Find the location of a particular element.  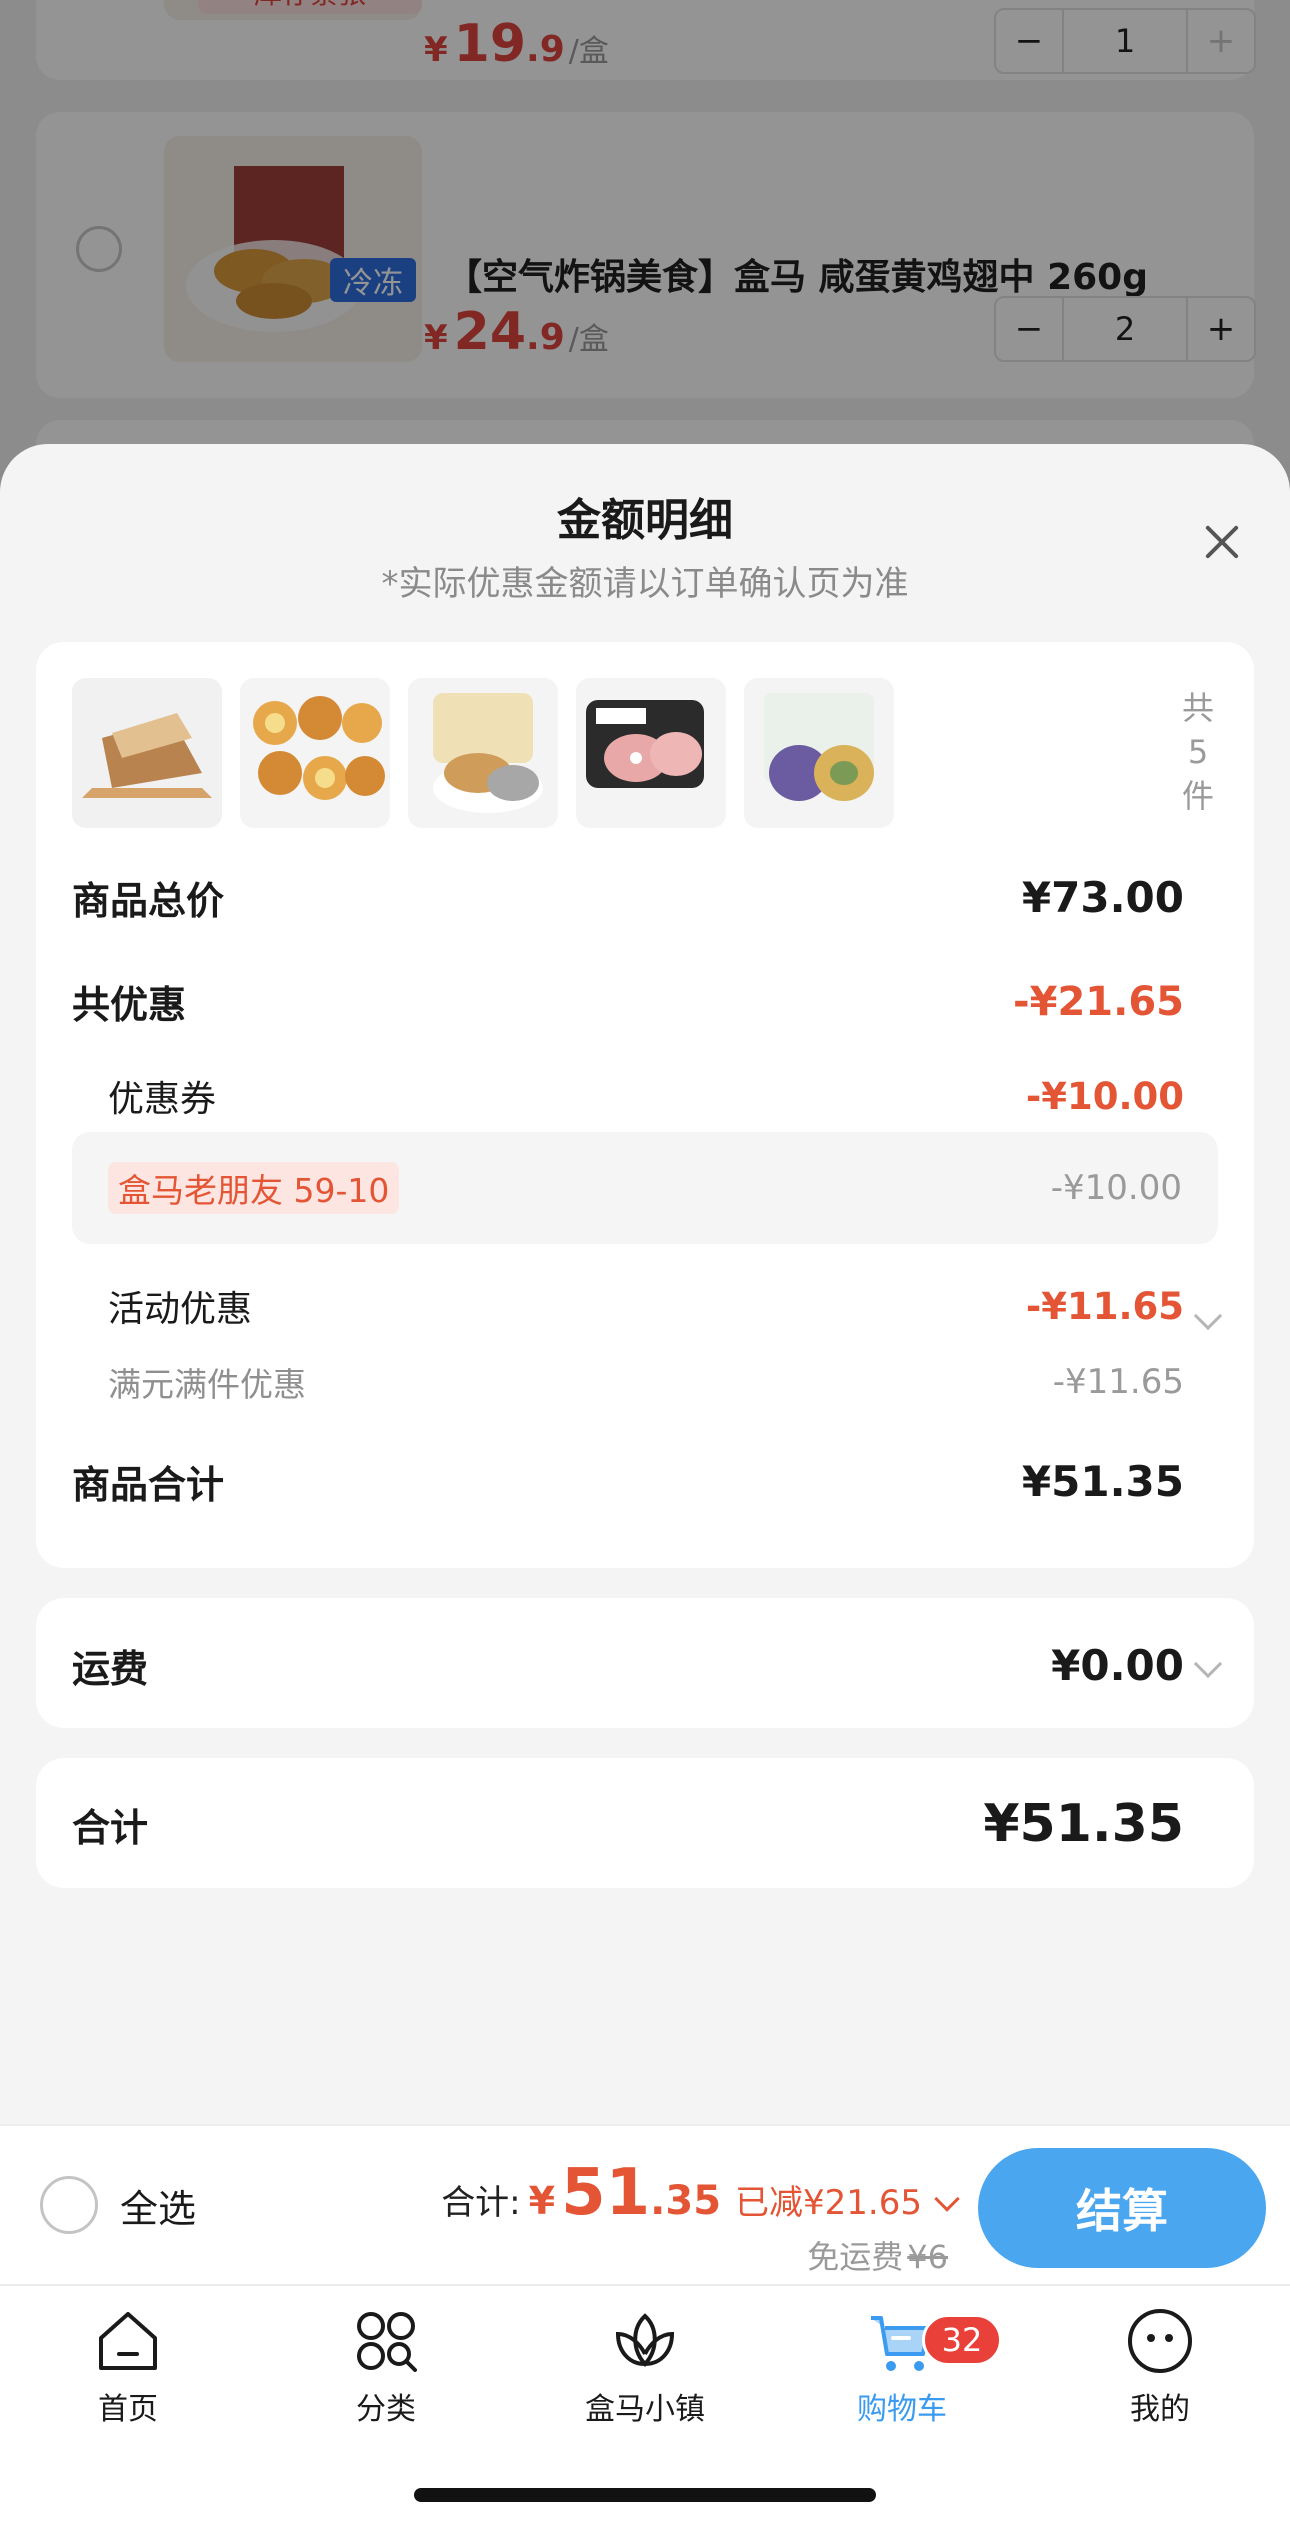

activity-discount-row: 活动优惠 -¥11.65 is located at coordinates (628, 1306).